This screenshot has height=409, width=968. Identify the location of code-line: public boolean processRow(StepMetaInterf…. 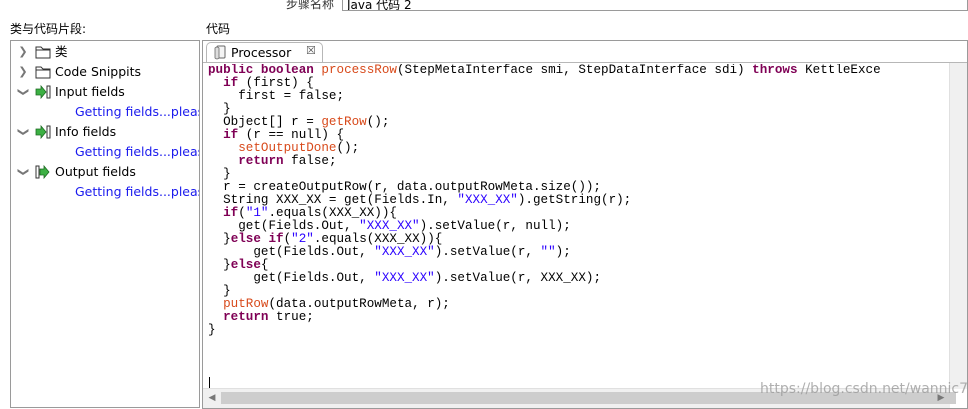
(577, 70).